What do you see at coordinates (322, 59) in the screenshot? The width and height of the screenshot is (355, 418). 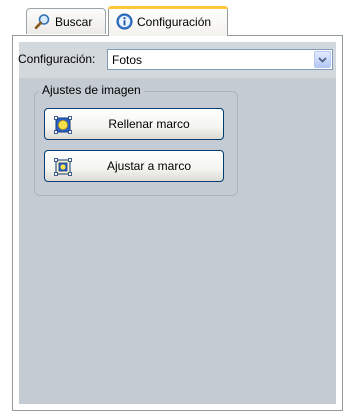 I see `chevron-down-icon` at bounding box center [322, 59].